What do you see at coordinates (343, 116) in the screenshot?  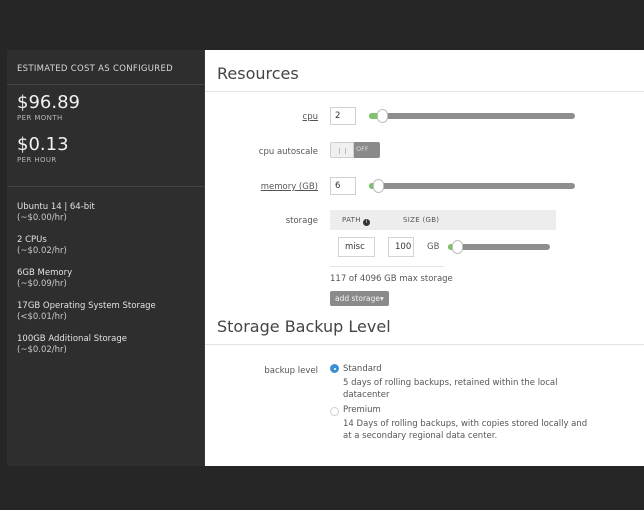 I see `cpu-input: 2` at bounding box center [343, 116].